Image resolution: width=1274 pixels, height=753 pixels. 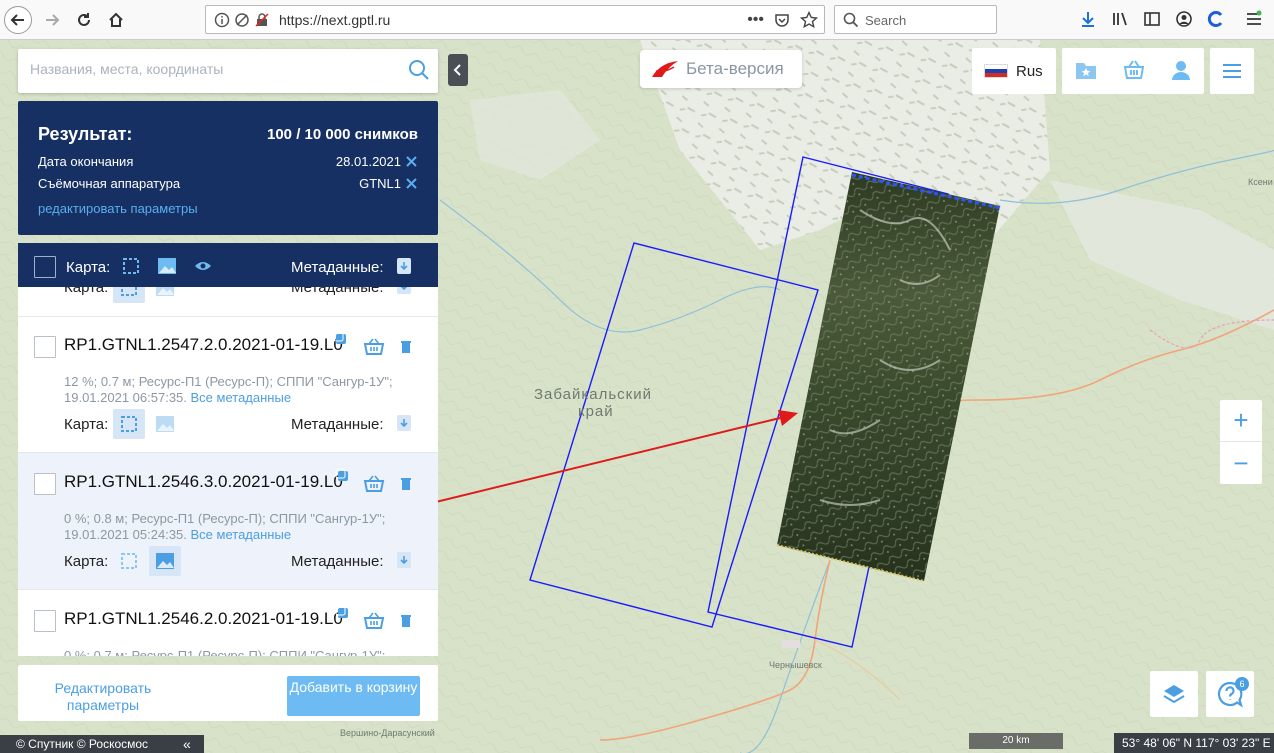 I want to click on place-search-input, so click(x=215, y=69).